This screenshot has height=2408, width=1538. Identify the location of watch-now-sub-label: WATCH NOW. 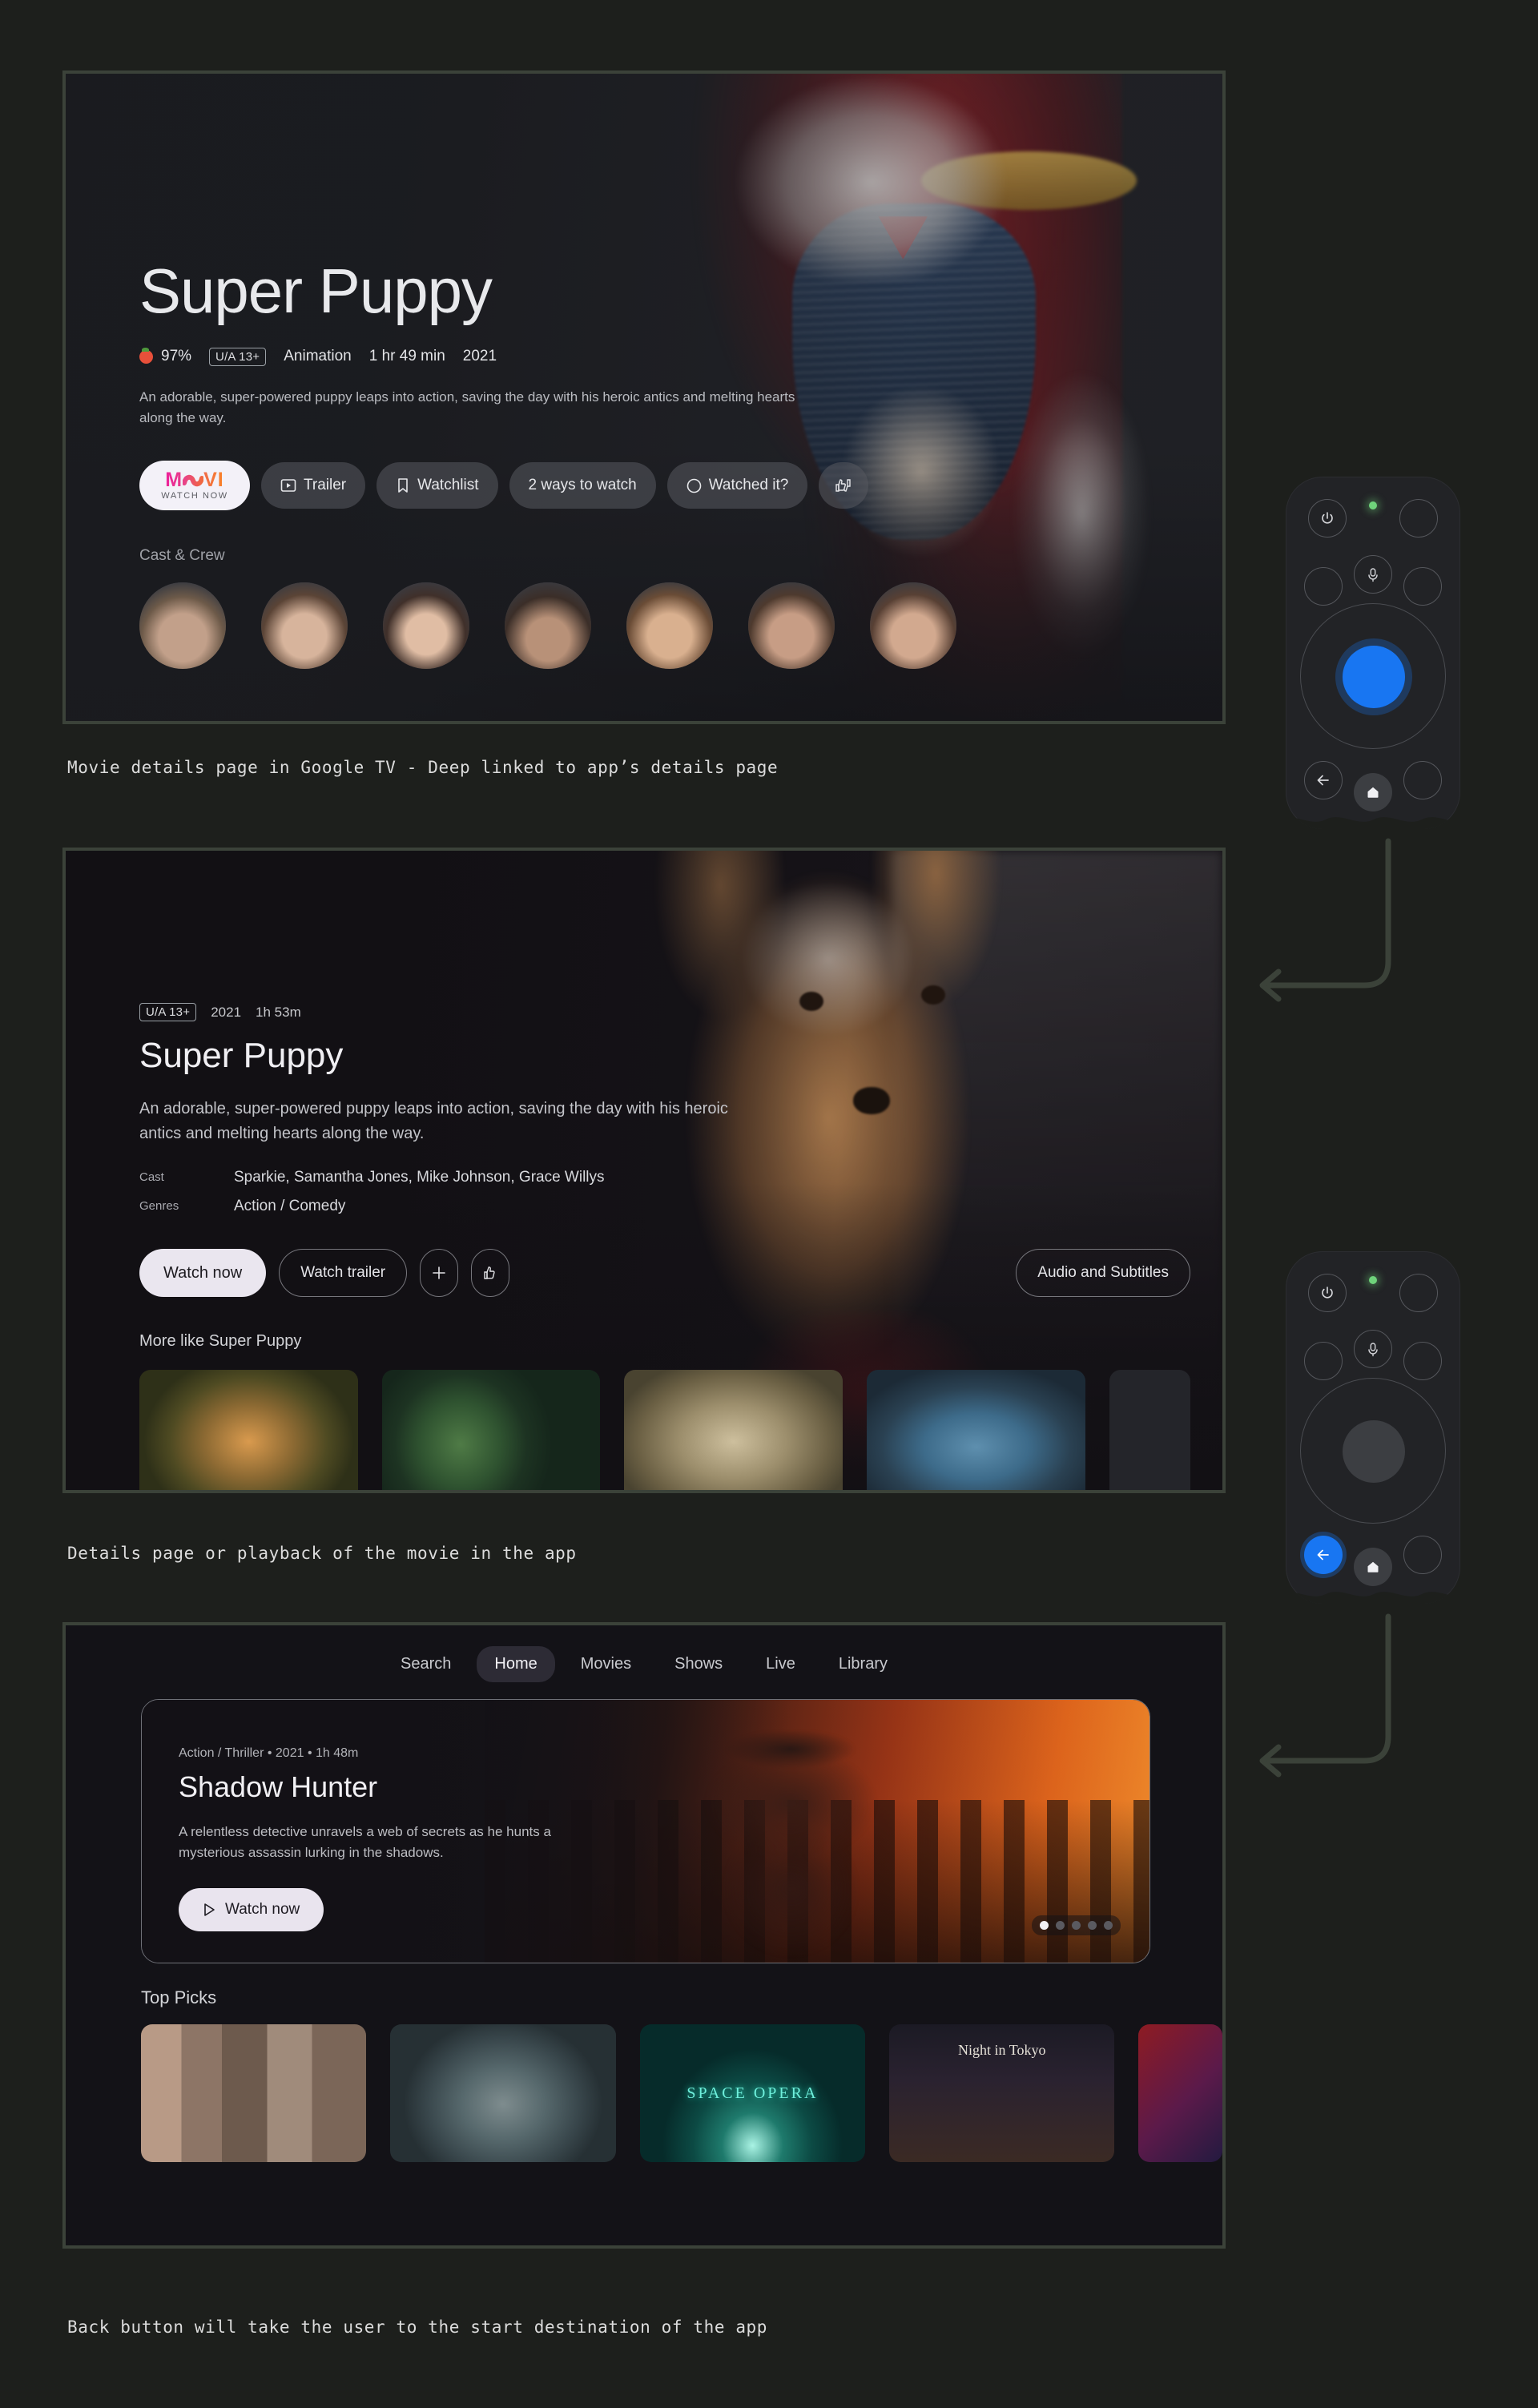
(195, 496).